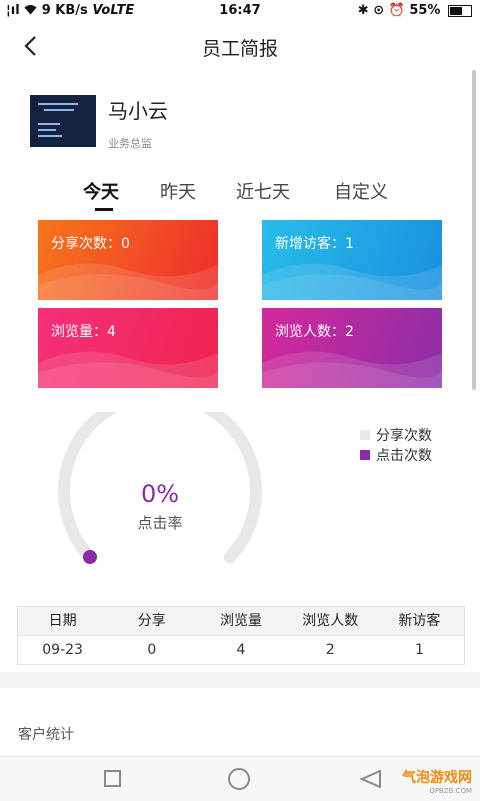 This screenshot has height=801, width=480. Describe the element at coordinates (112, 778) in the screenshot. I see `recent-apps-button` at that location.